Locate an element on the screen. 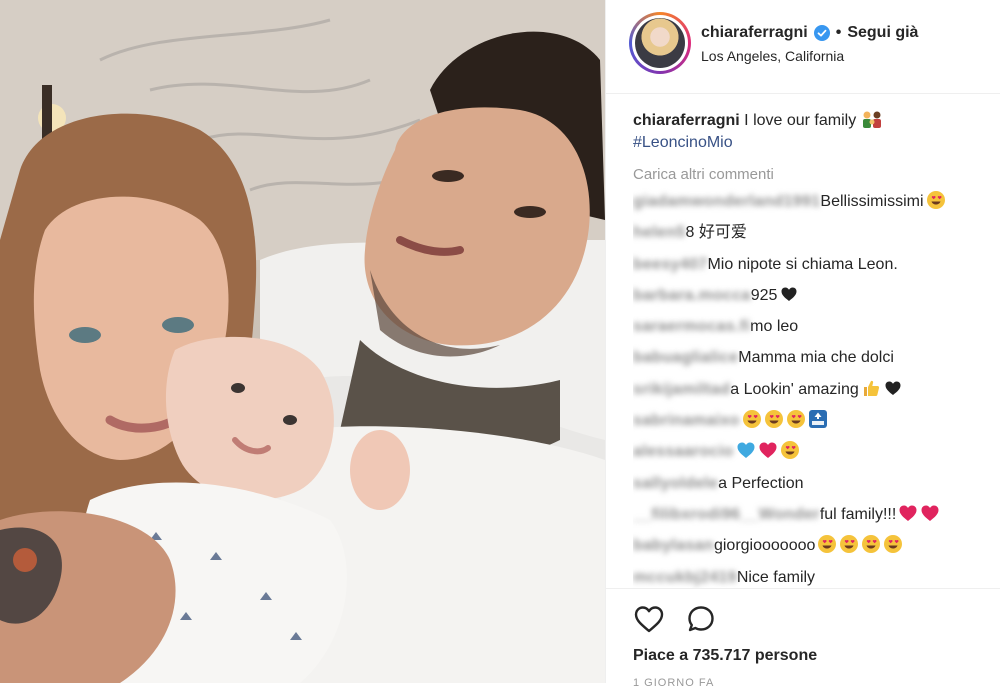 The image size is (1000, 689). comment-row: alessaarocio is located at coordinates (813, 451).